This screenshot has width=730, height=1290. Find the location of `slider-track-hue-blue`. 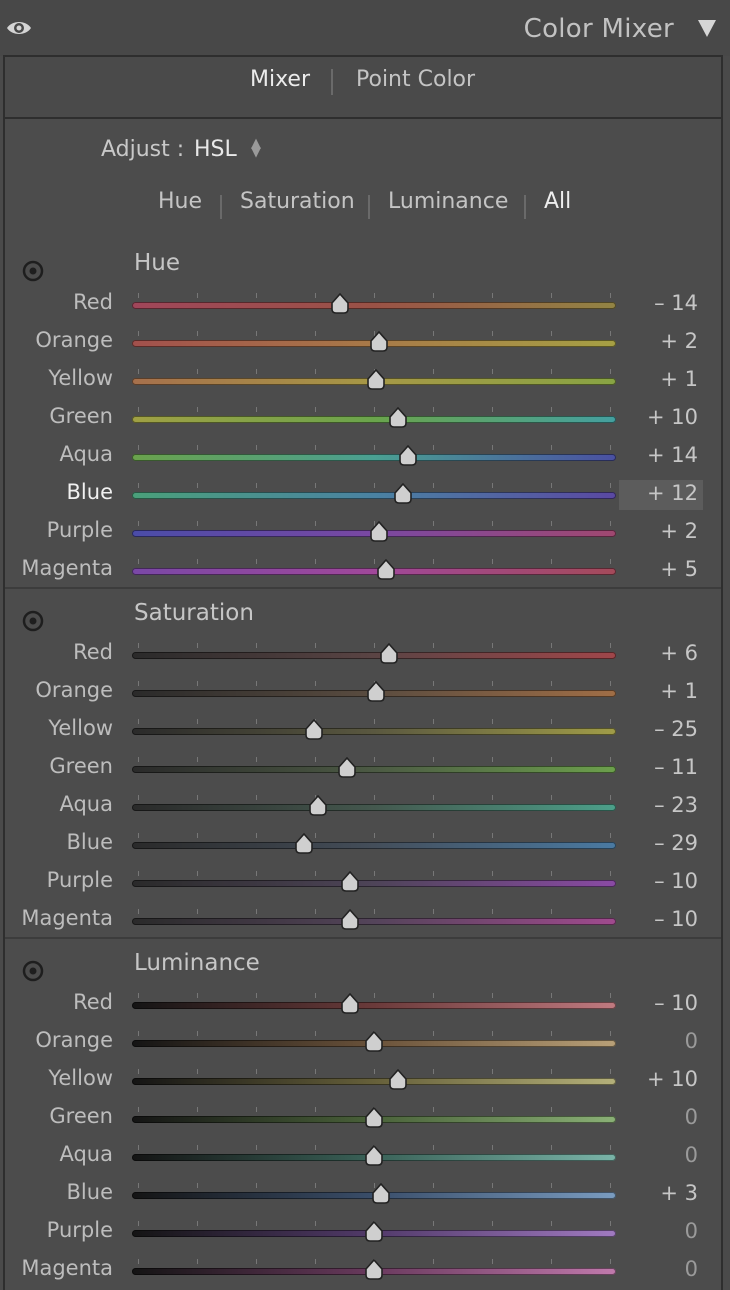

slider-track-hue-blue is located at coordinates (374, 495).